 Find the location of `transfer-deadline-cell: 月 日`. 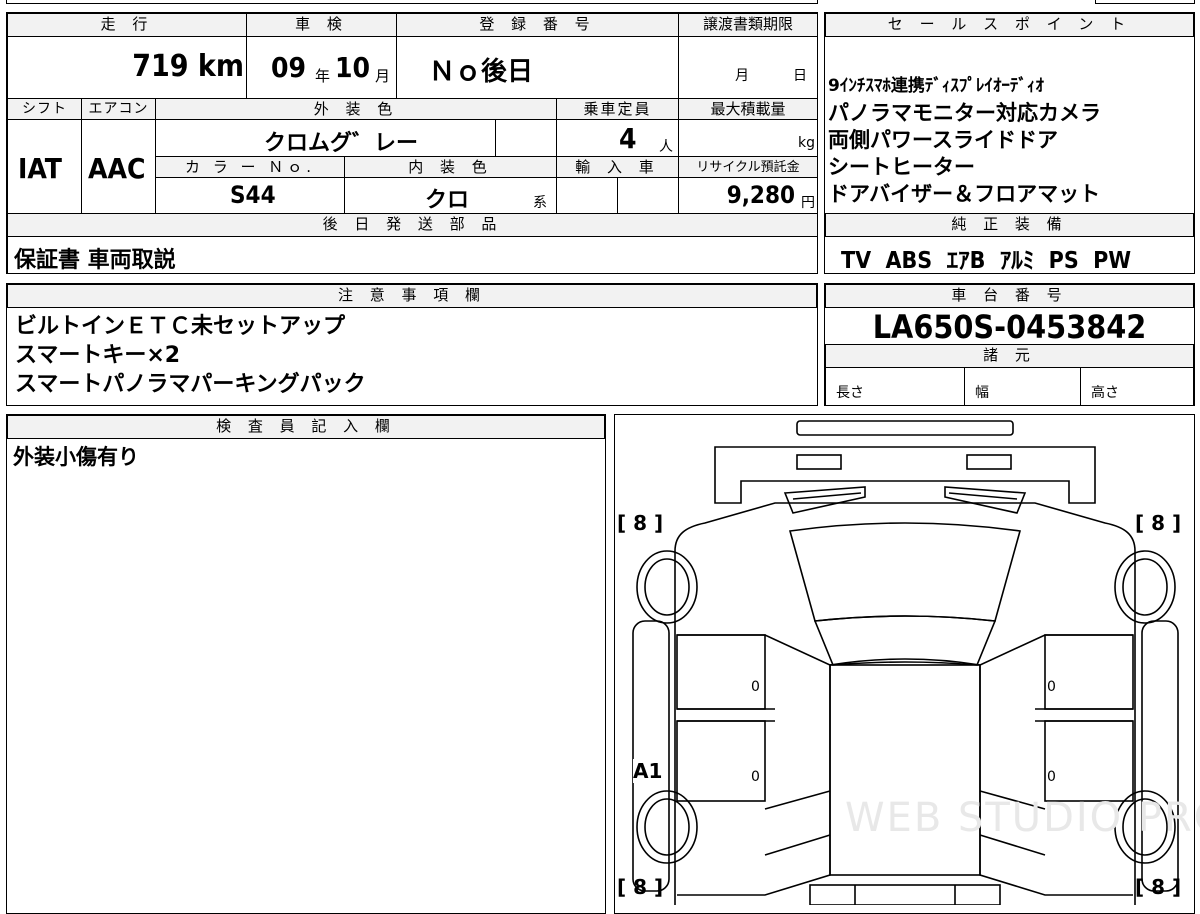

transfer-deadline-cell: 月 日 is located at coordinates (748, 67).